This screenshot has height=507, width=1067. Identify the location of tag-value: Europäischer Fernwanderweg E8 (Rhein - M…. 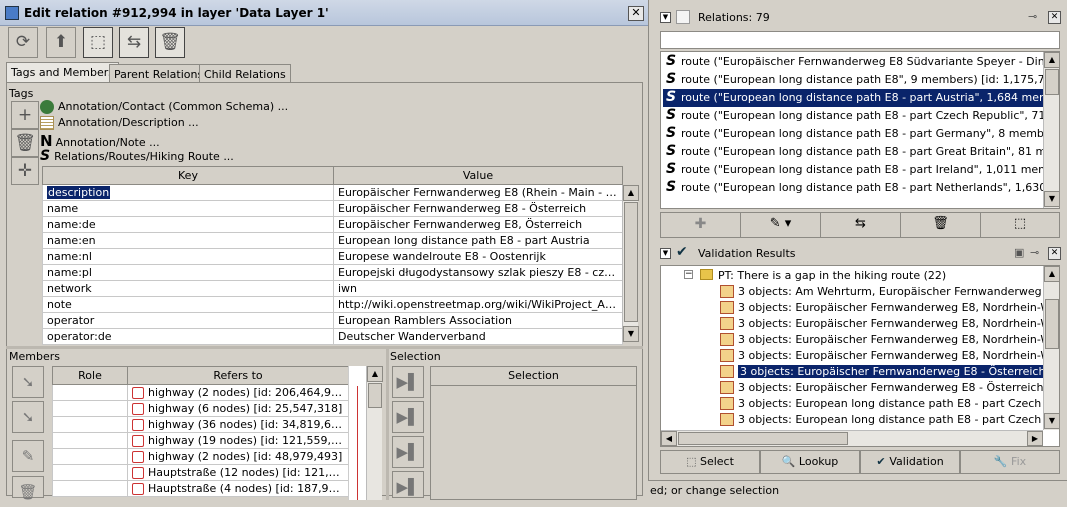
(478, 192).